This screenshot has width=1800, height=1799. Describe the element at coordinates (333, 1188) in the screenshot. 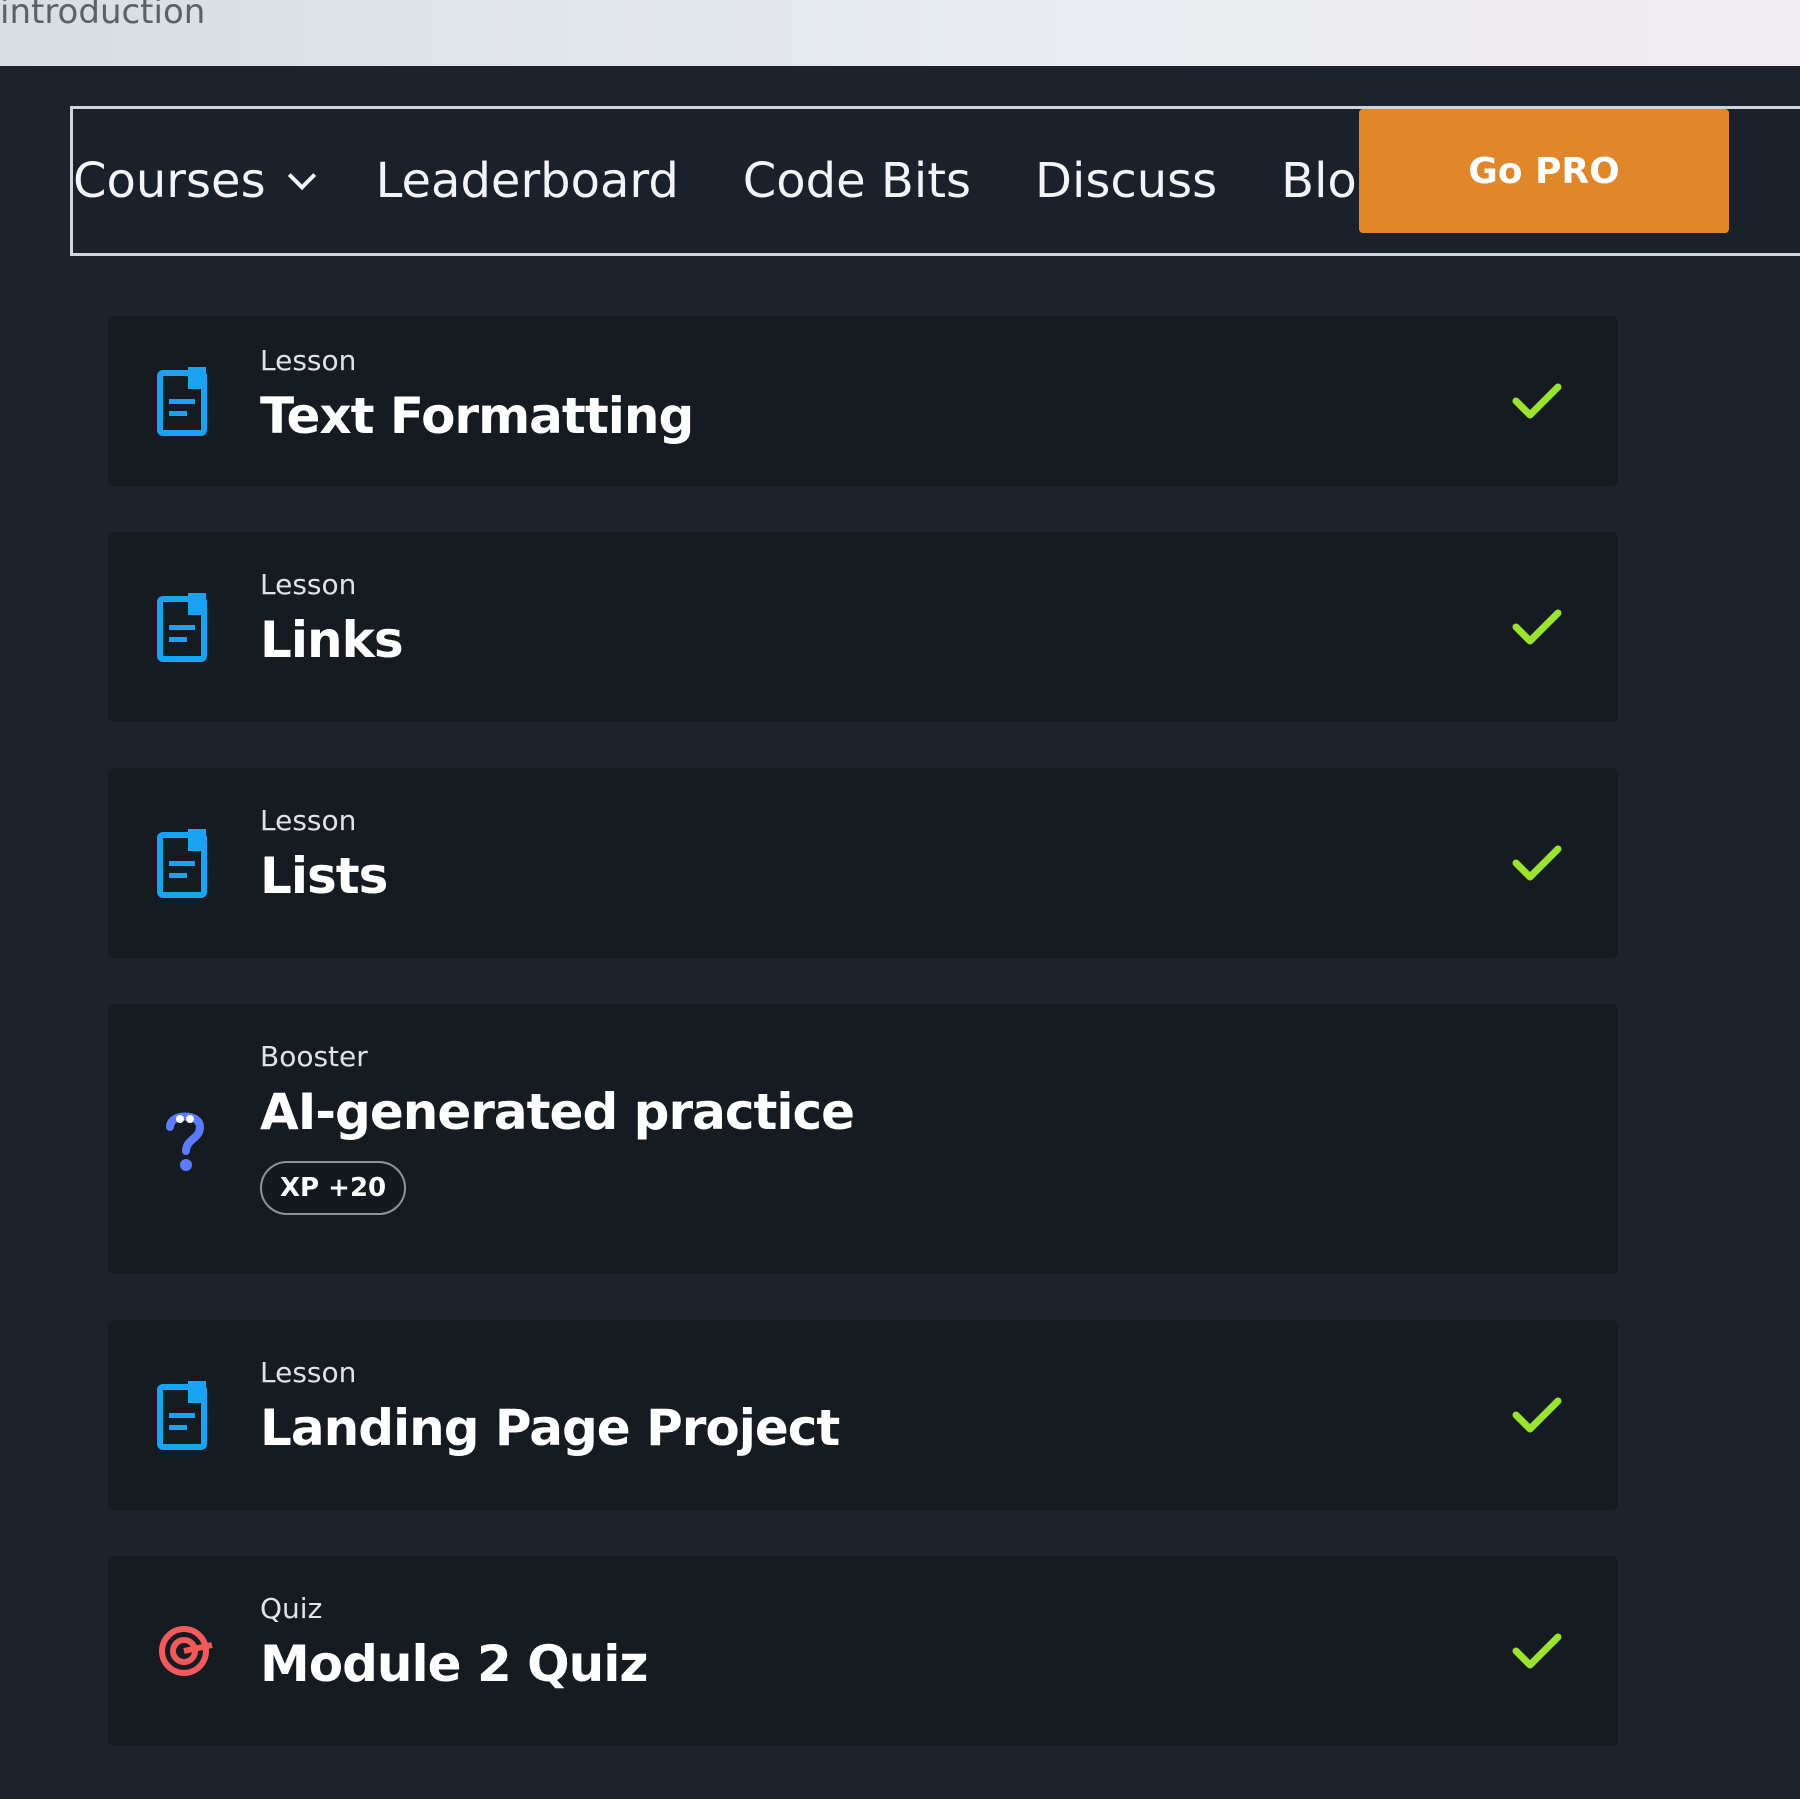

I see `xp-badge: XP +20` at that location.